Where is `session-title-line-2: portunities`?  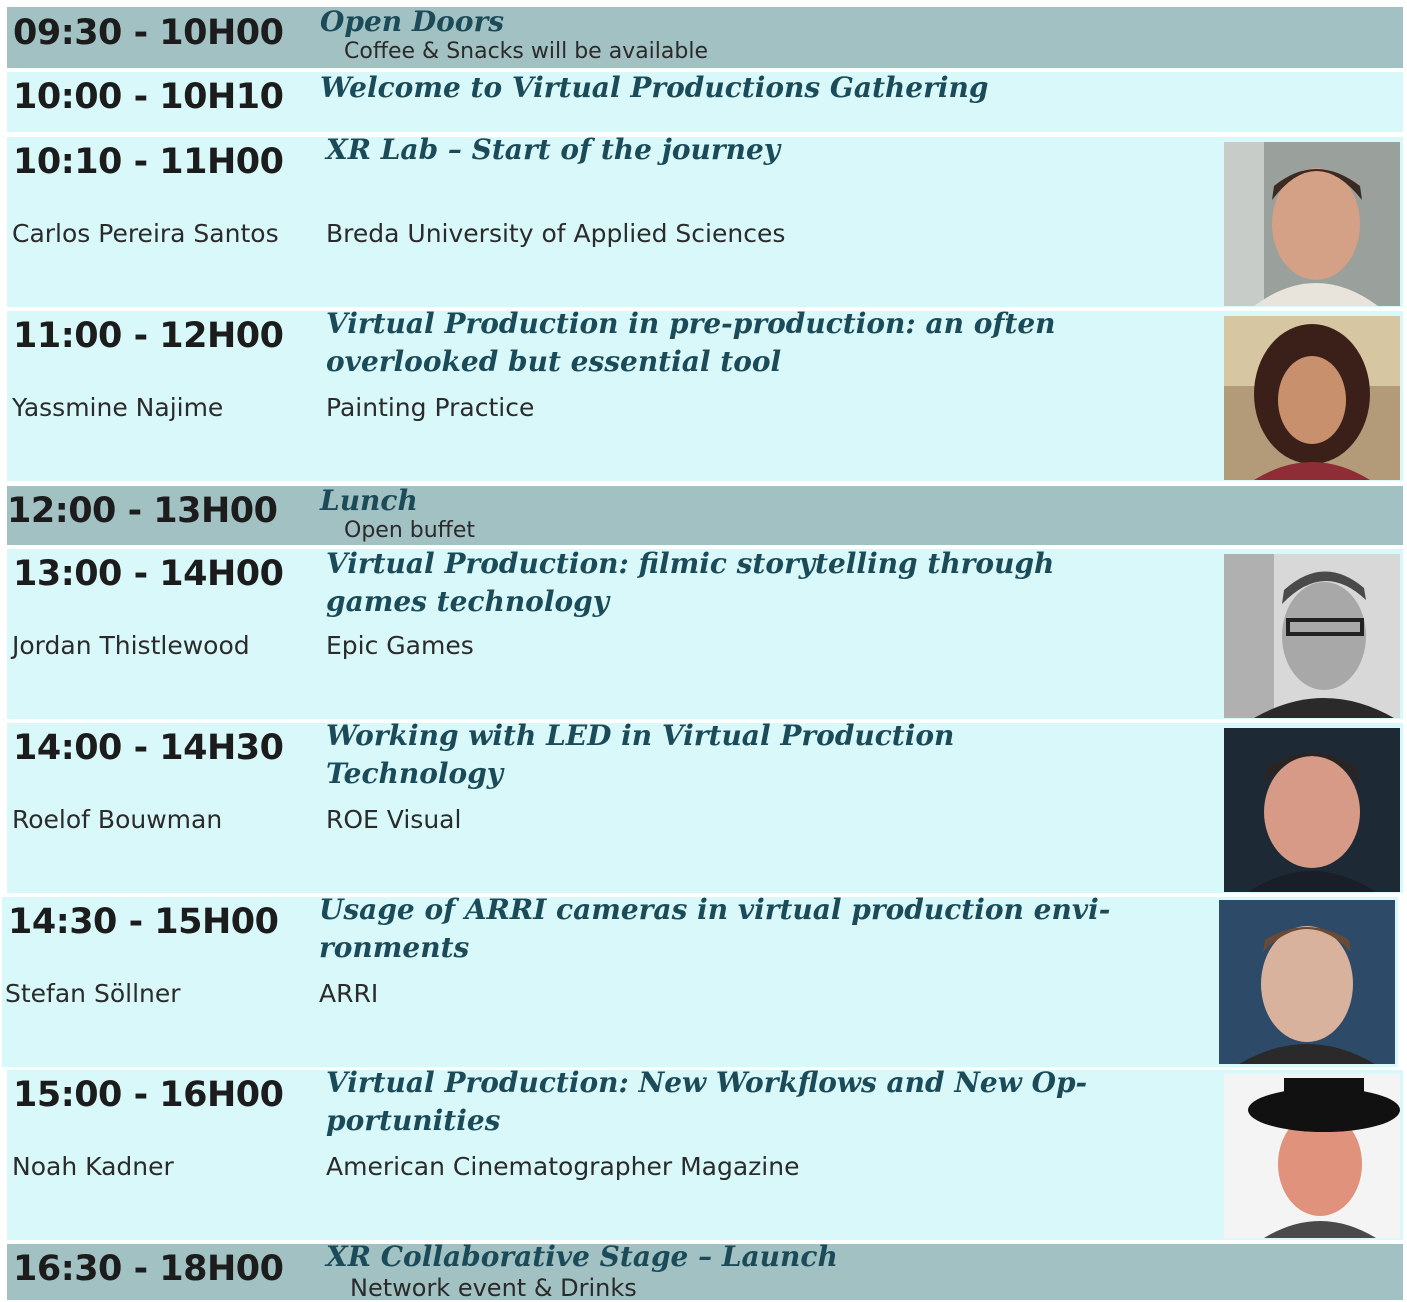
session-title-line-2: portunities is located at coordinates (413, 1120).